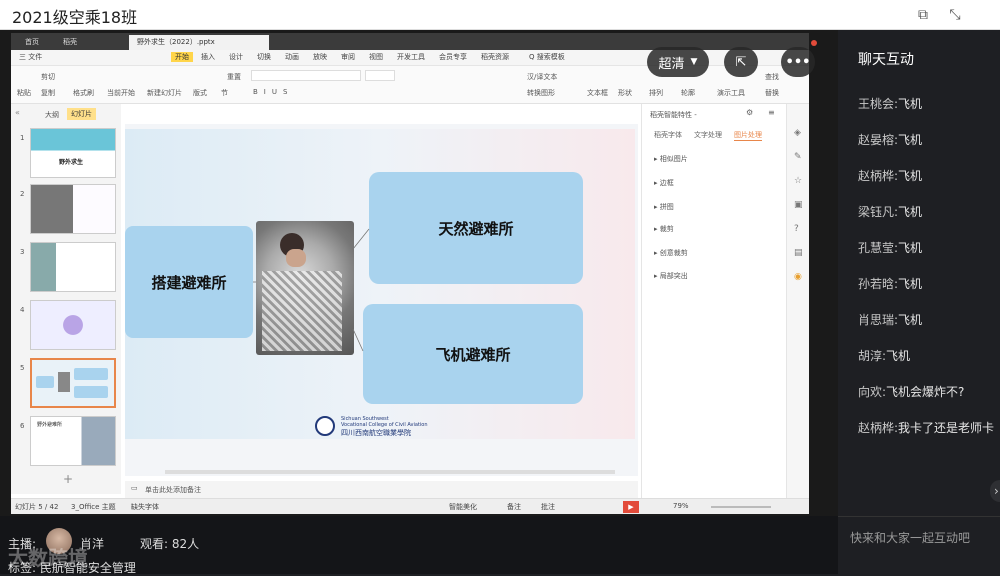  I want to click on tool-icon: ✎, so click(798, 157).